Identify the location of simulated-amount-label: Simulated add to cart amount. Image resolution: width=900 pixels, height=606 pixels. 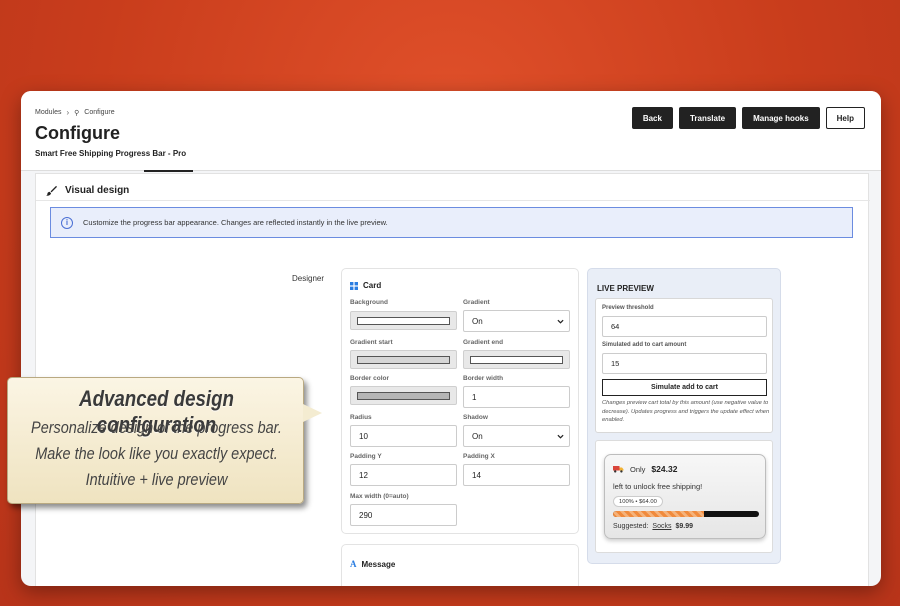
(644, 345).